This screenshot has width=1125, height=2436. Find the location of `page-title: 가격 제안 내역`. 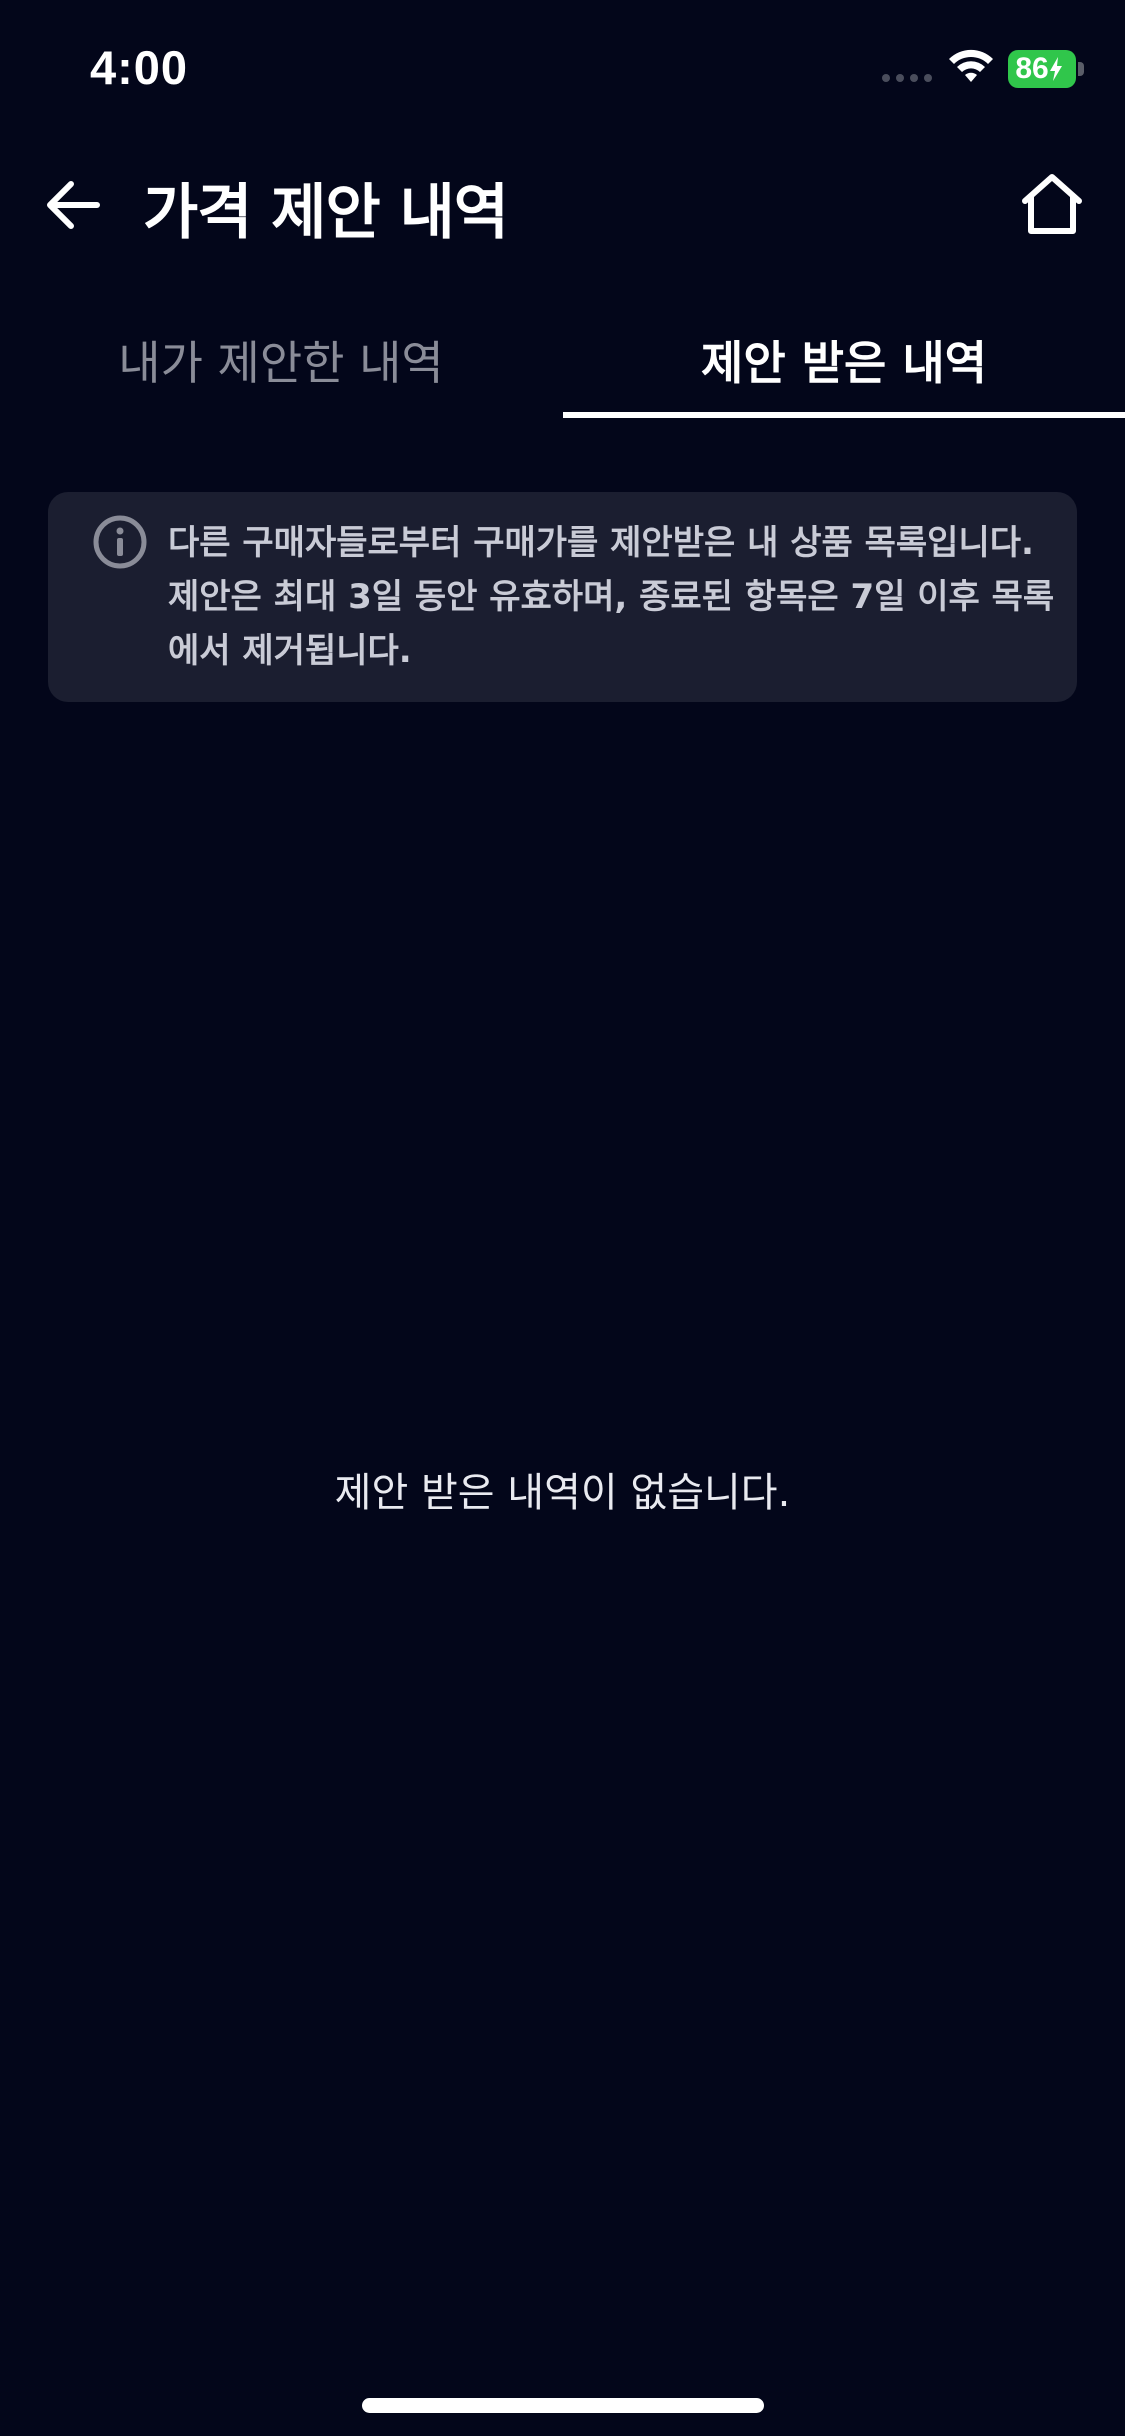

page-title: 가격 제안 내역 is located at coordinates (326, 213).